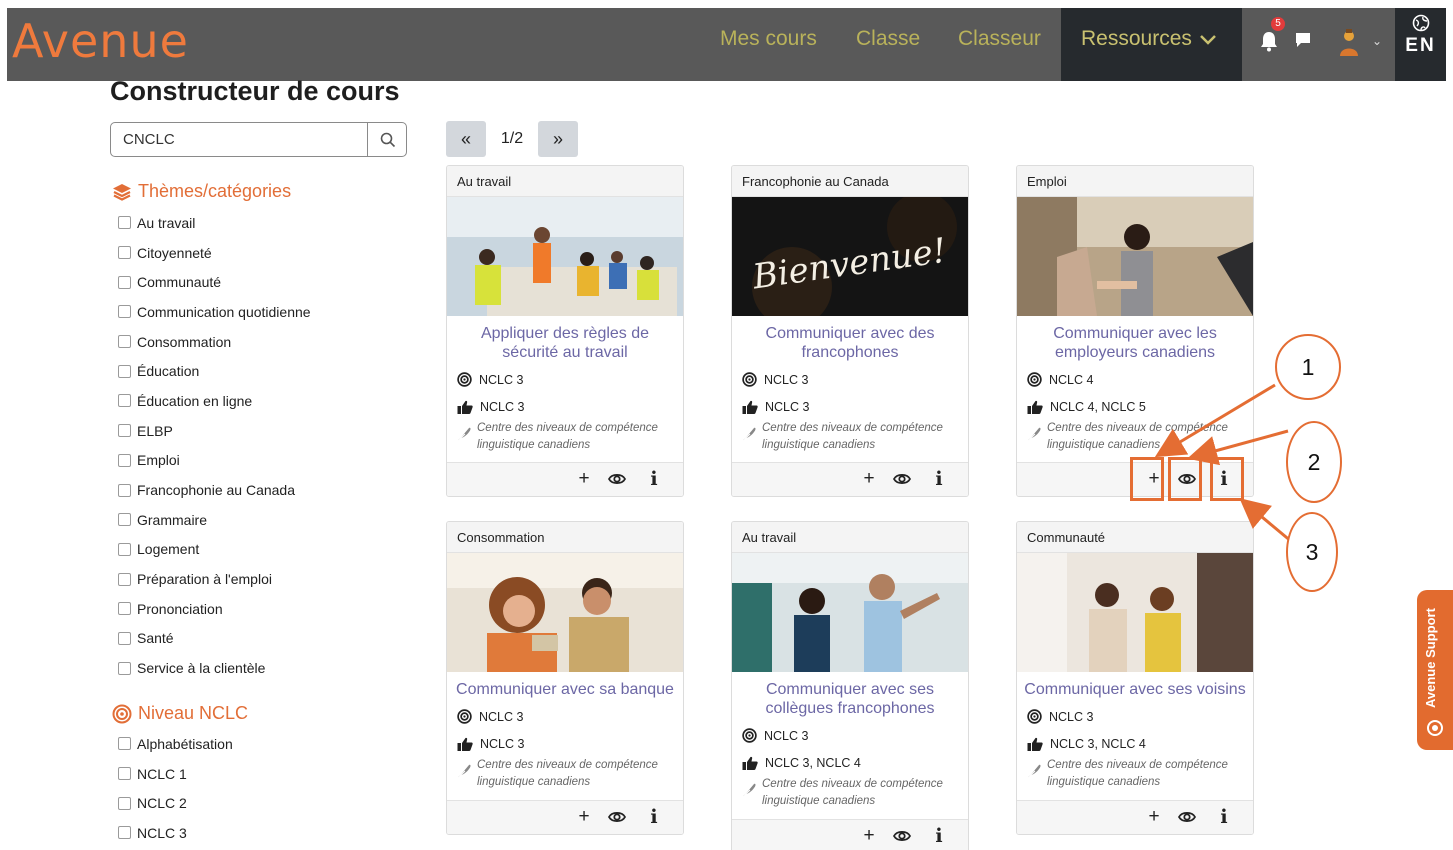 Image resolution: width=1453 pixels, height=850 pixels. I want to click on language-toggle: EN, so click(1420, 44).